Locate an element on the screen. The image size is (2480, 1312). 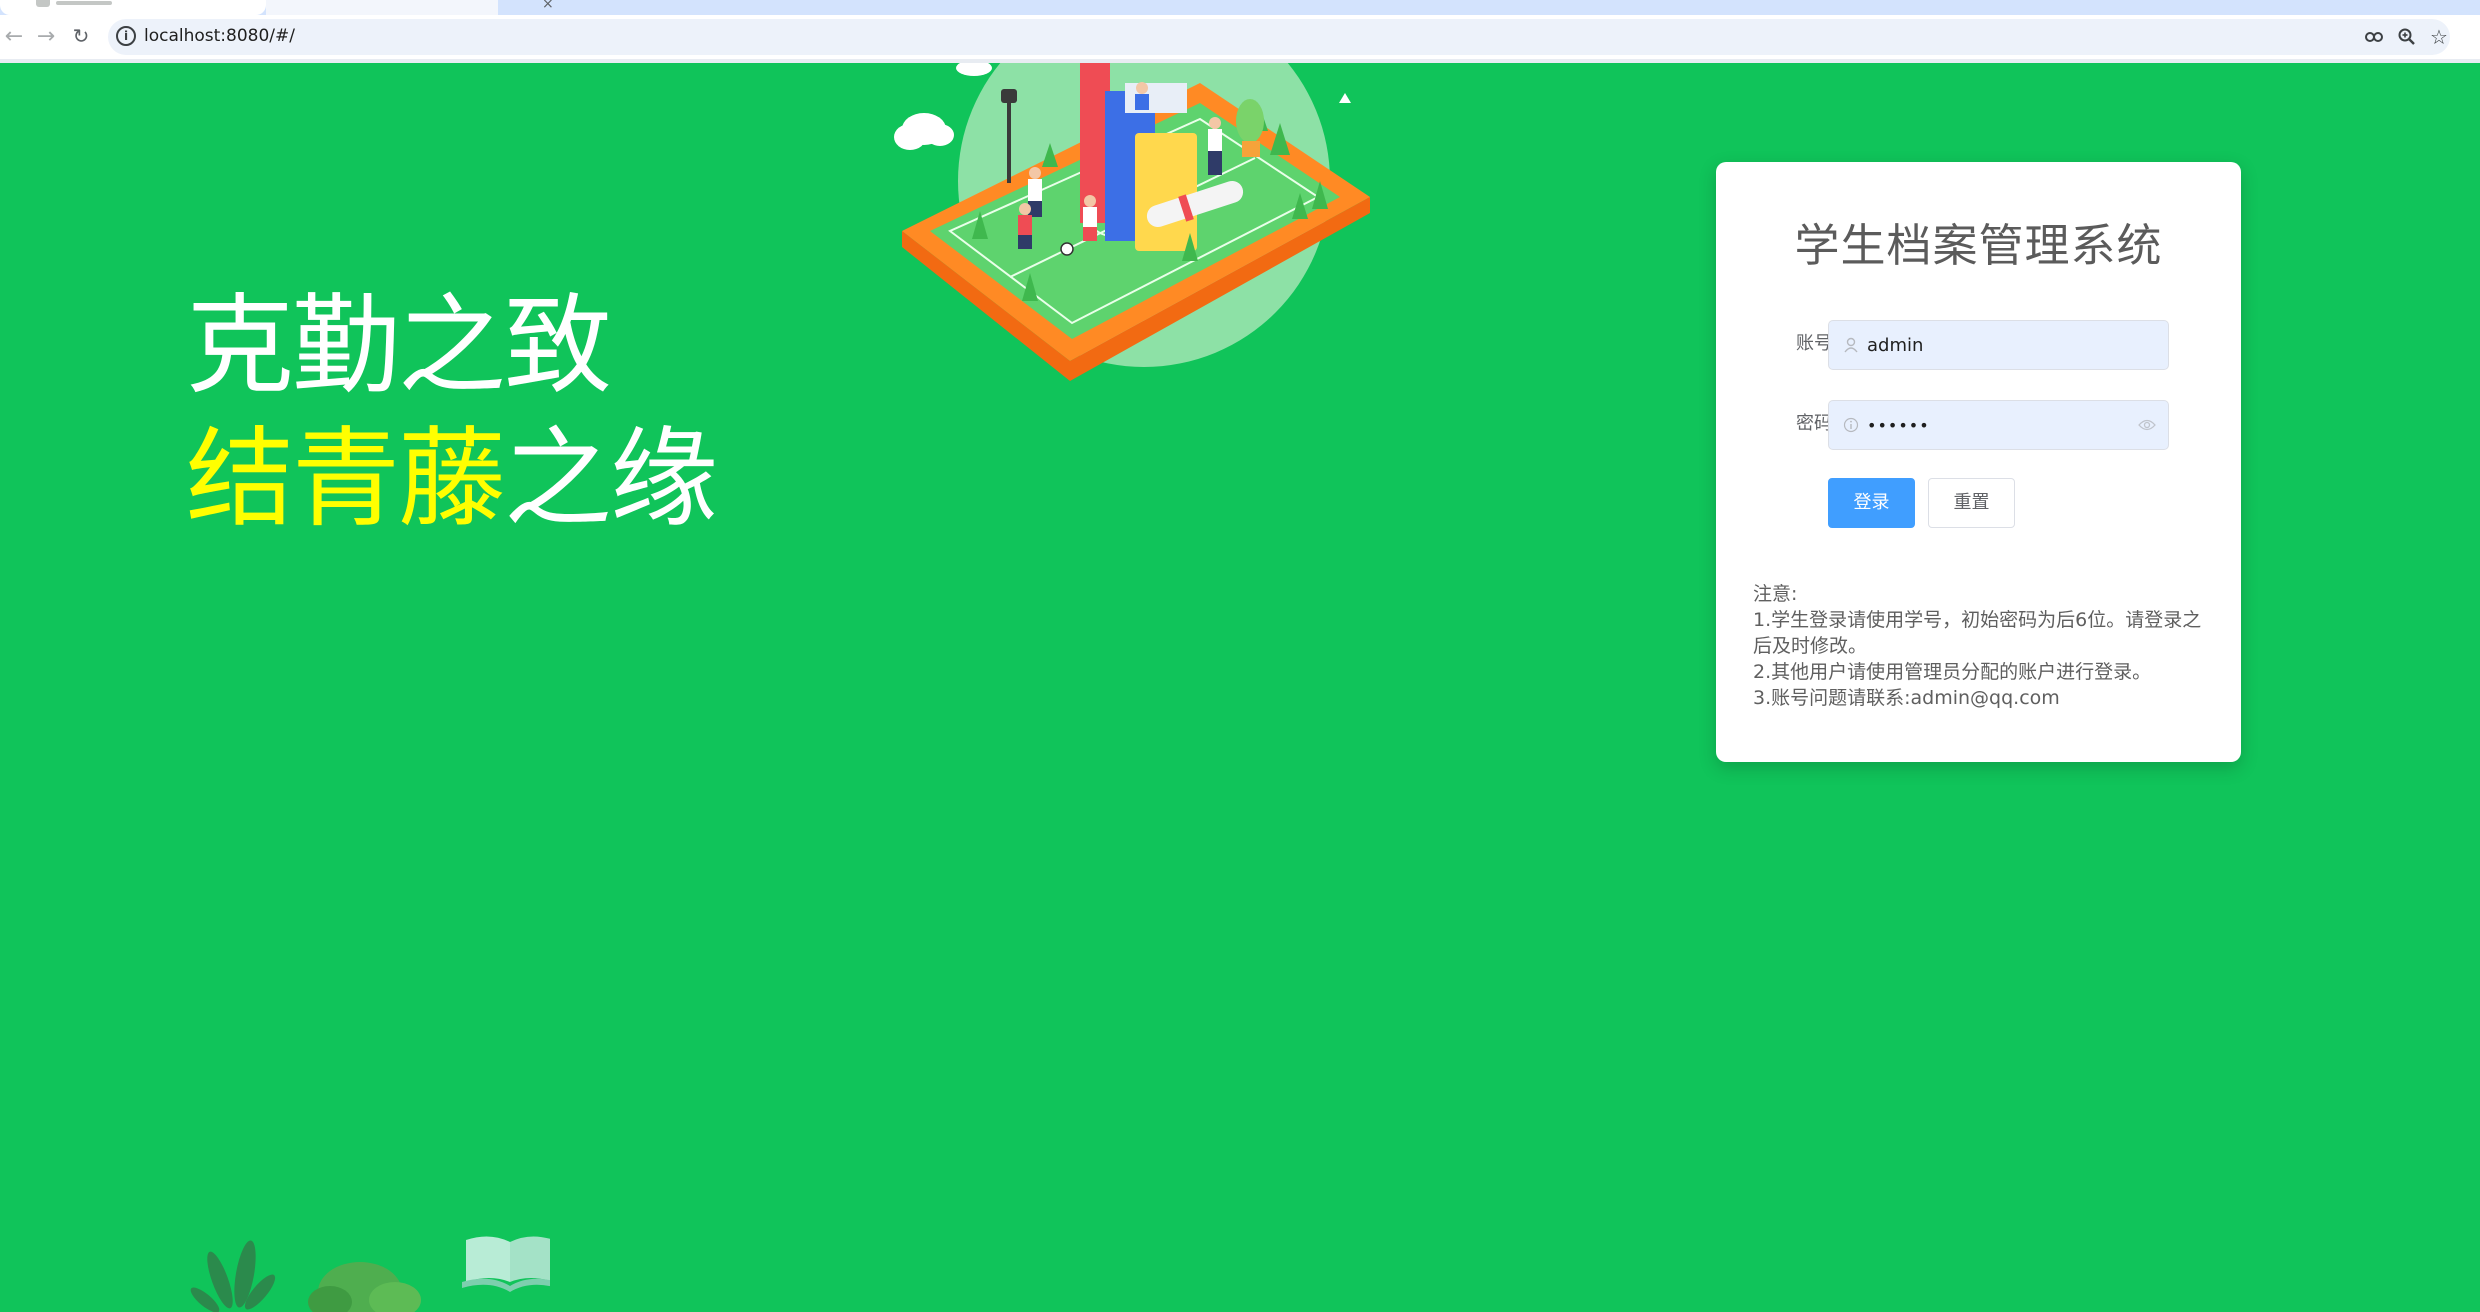
user-icon is located at coordinates (1851, 345).